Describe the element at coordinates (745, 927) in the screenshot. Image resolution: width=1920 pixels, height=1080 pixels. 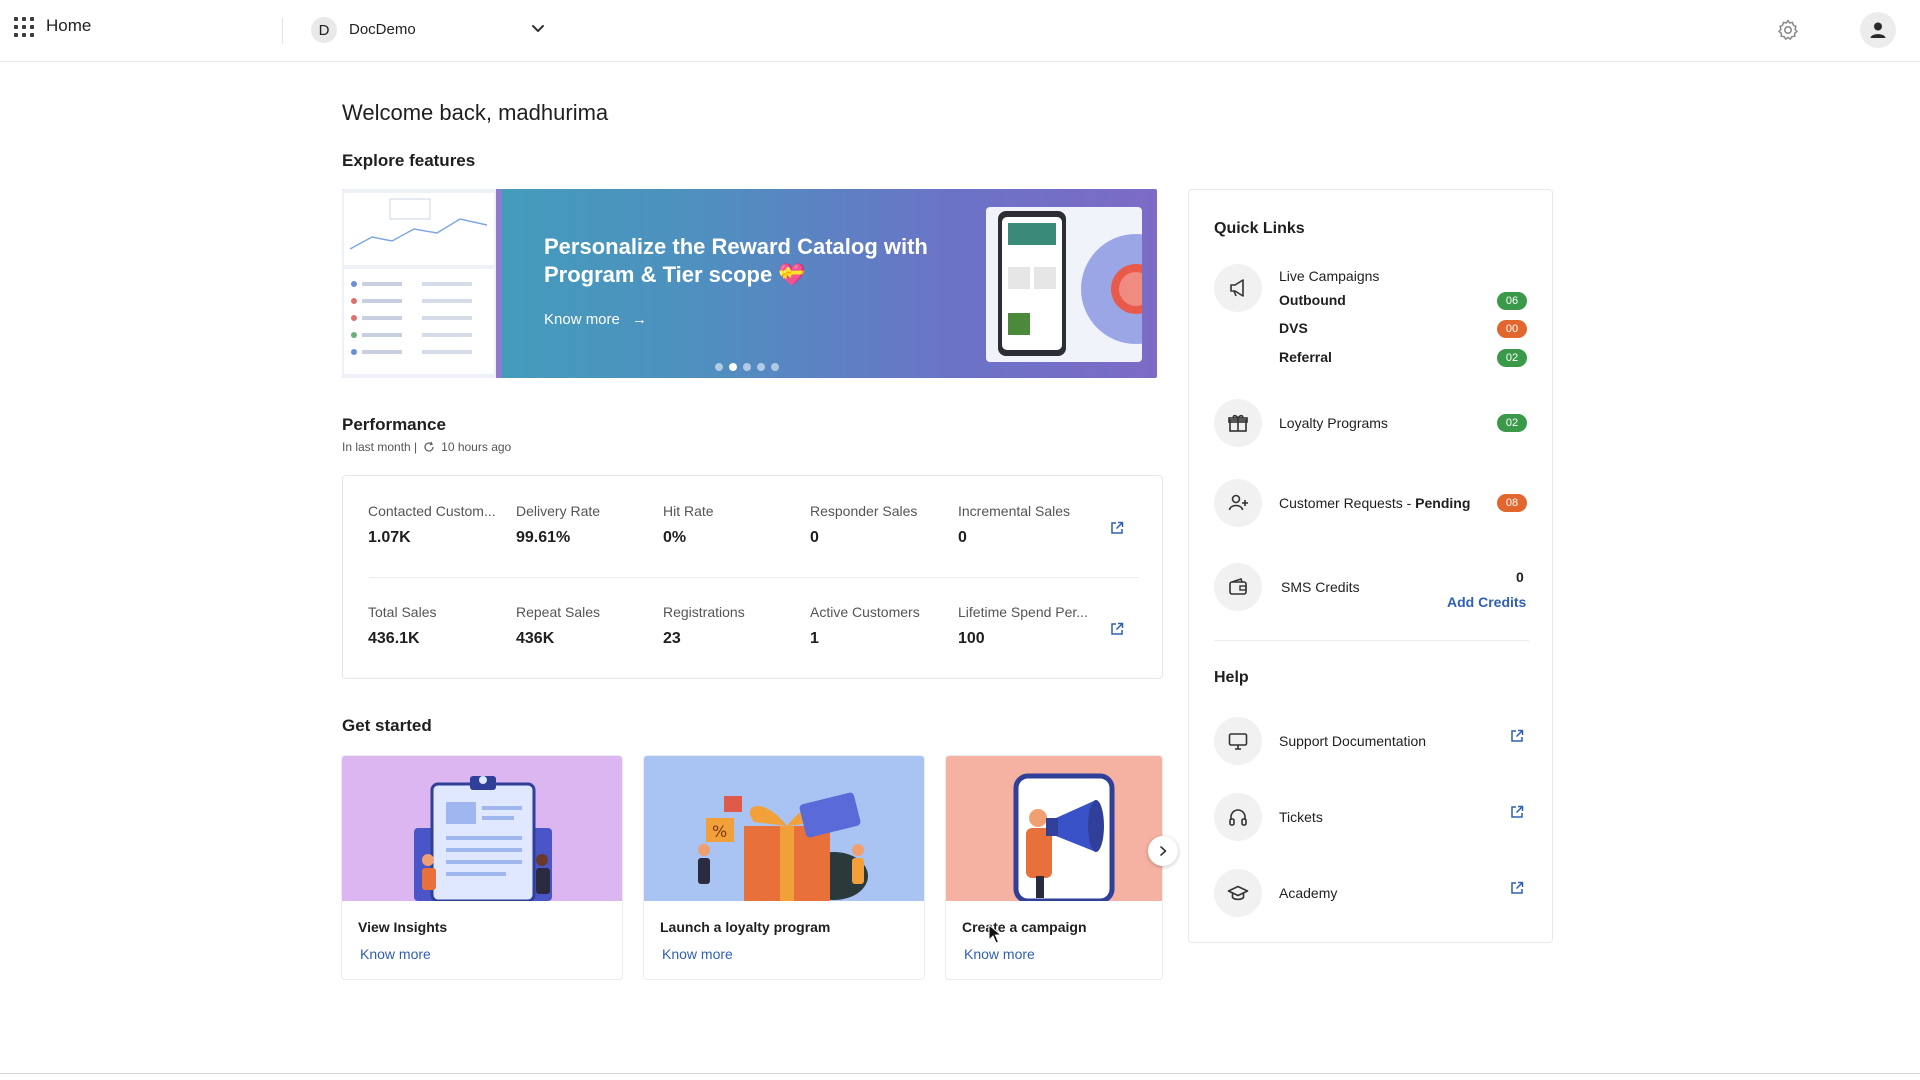
I see `card-title: Launch a loyalty program` at that location.